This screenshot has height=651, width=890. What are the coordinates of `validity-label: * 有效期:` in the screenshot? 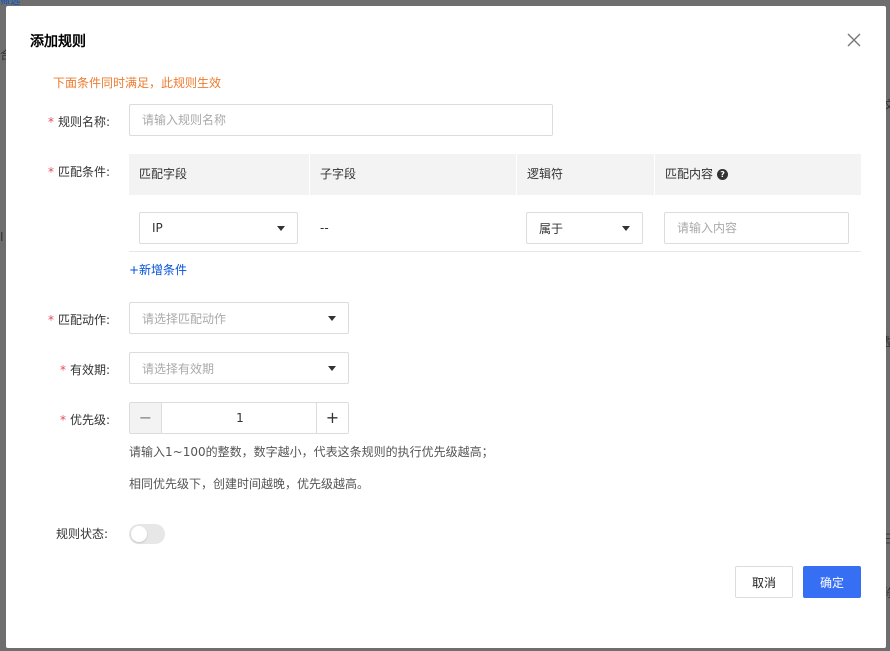 It's located at (85, 370).